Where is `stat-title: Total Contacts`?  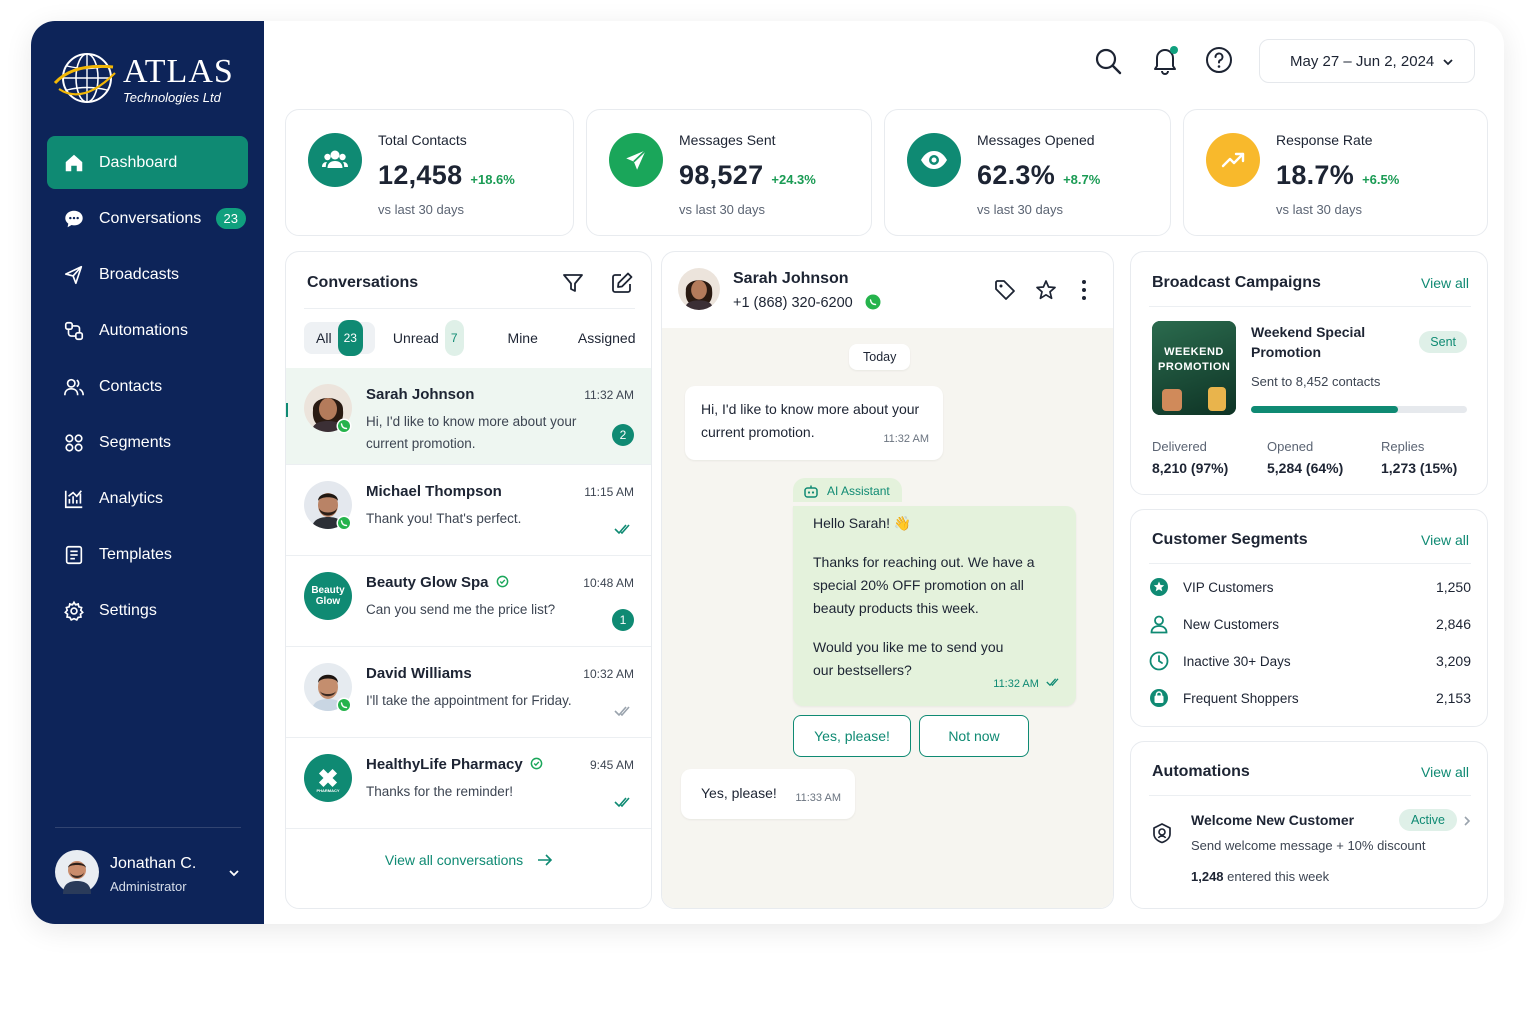
stat-title: Total Contacts is located at coordinates (422, 140).